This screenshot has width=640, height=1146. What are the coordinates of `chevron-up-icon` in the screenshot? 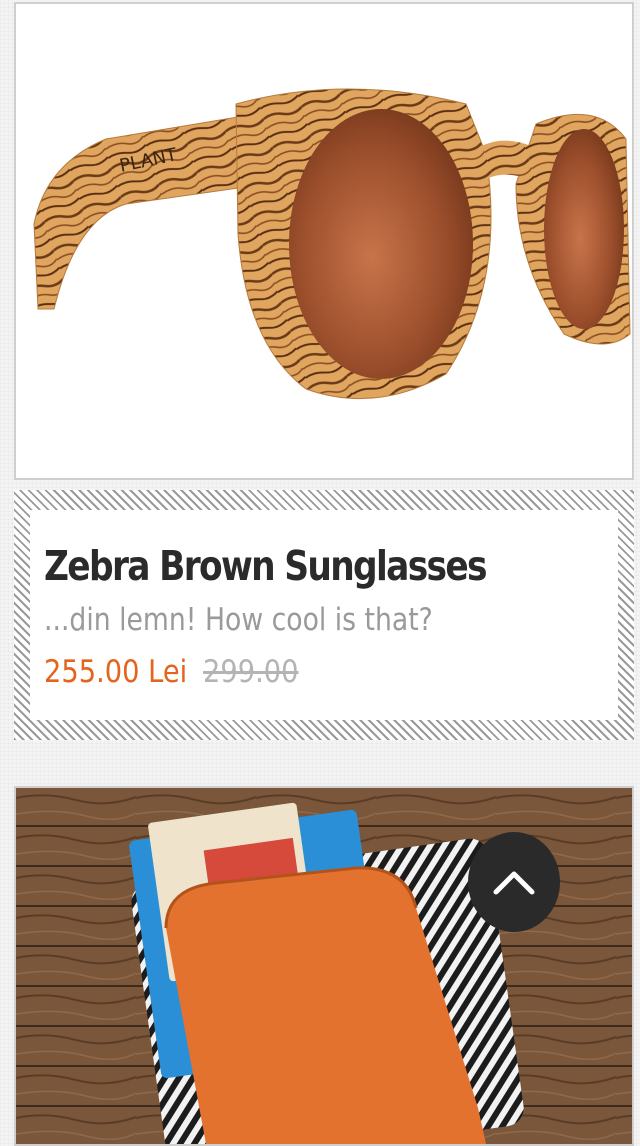 It's located at (514, 883).